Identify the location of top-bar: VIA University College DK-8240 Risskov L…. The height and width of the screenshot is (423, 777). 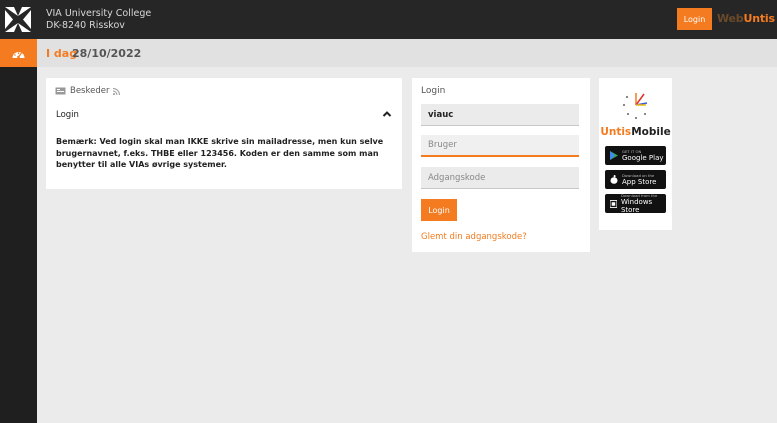
(388, 19).